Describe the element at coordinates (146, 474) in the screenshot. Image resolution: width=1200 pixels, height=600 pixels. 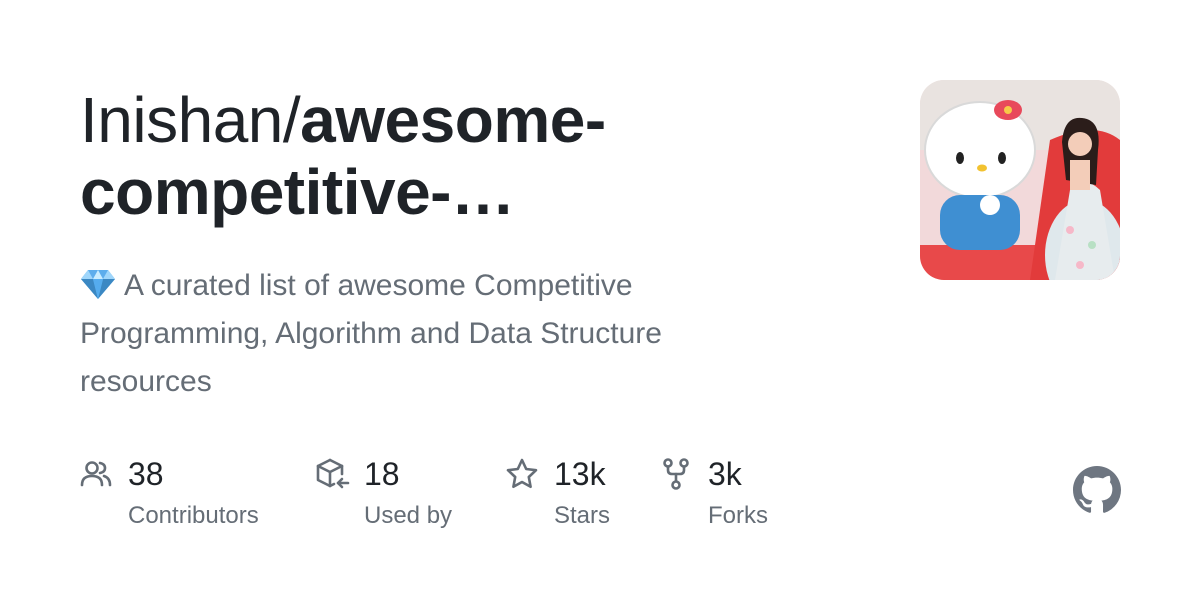
I see `stat-value: 38` at that location.